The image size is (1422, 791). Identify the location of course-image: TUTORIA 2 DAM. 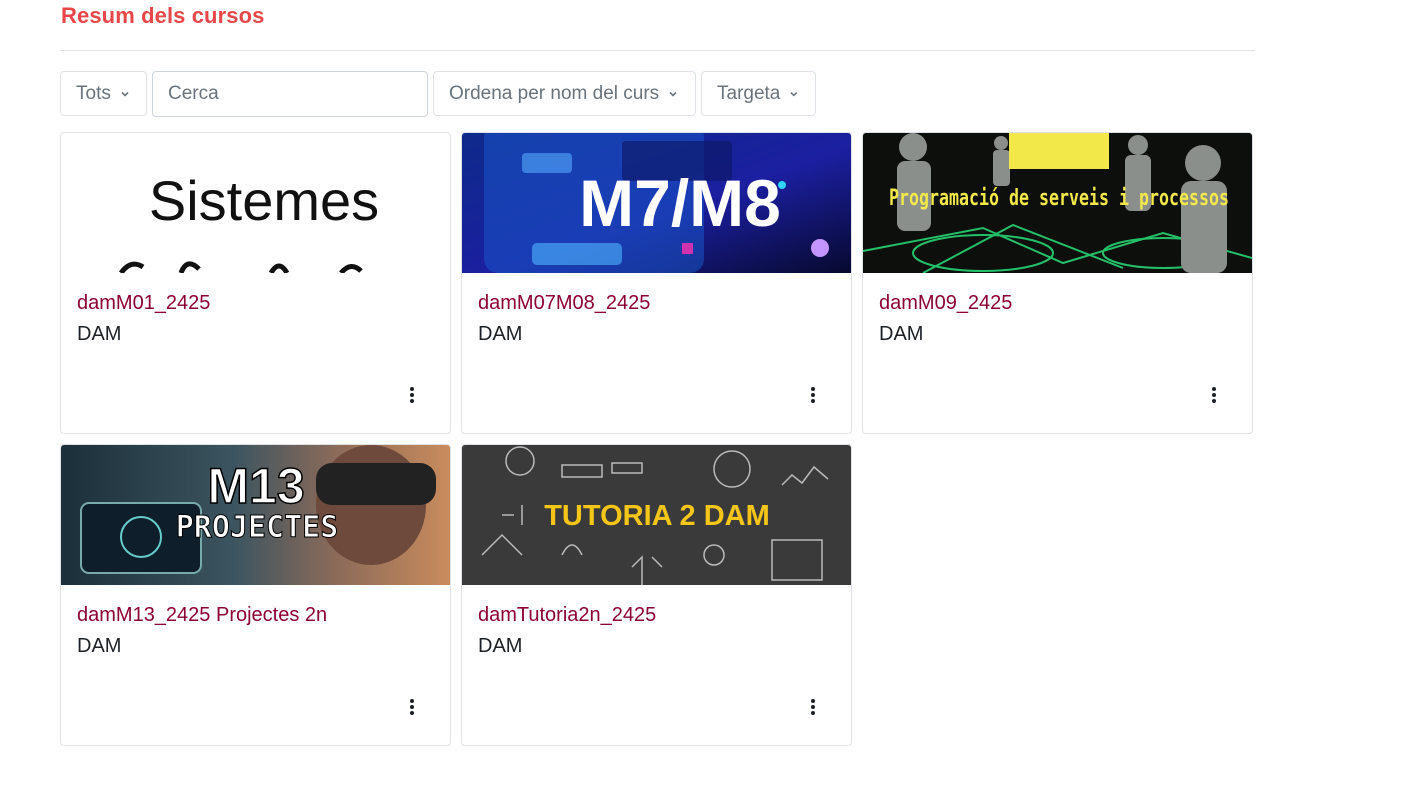
(656, 515).